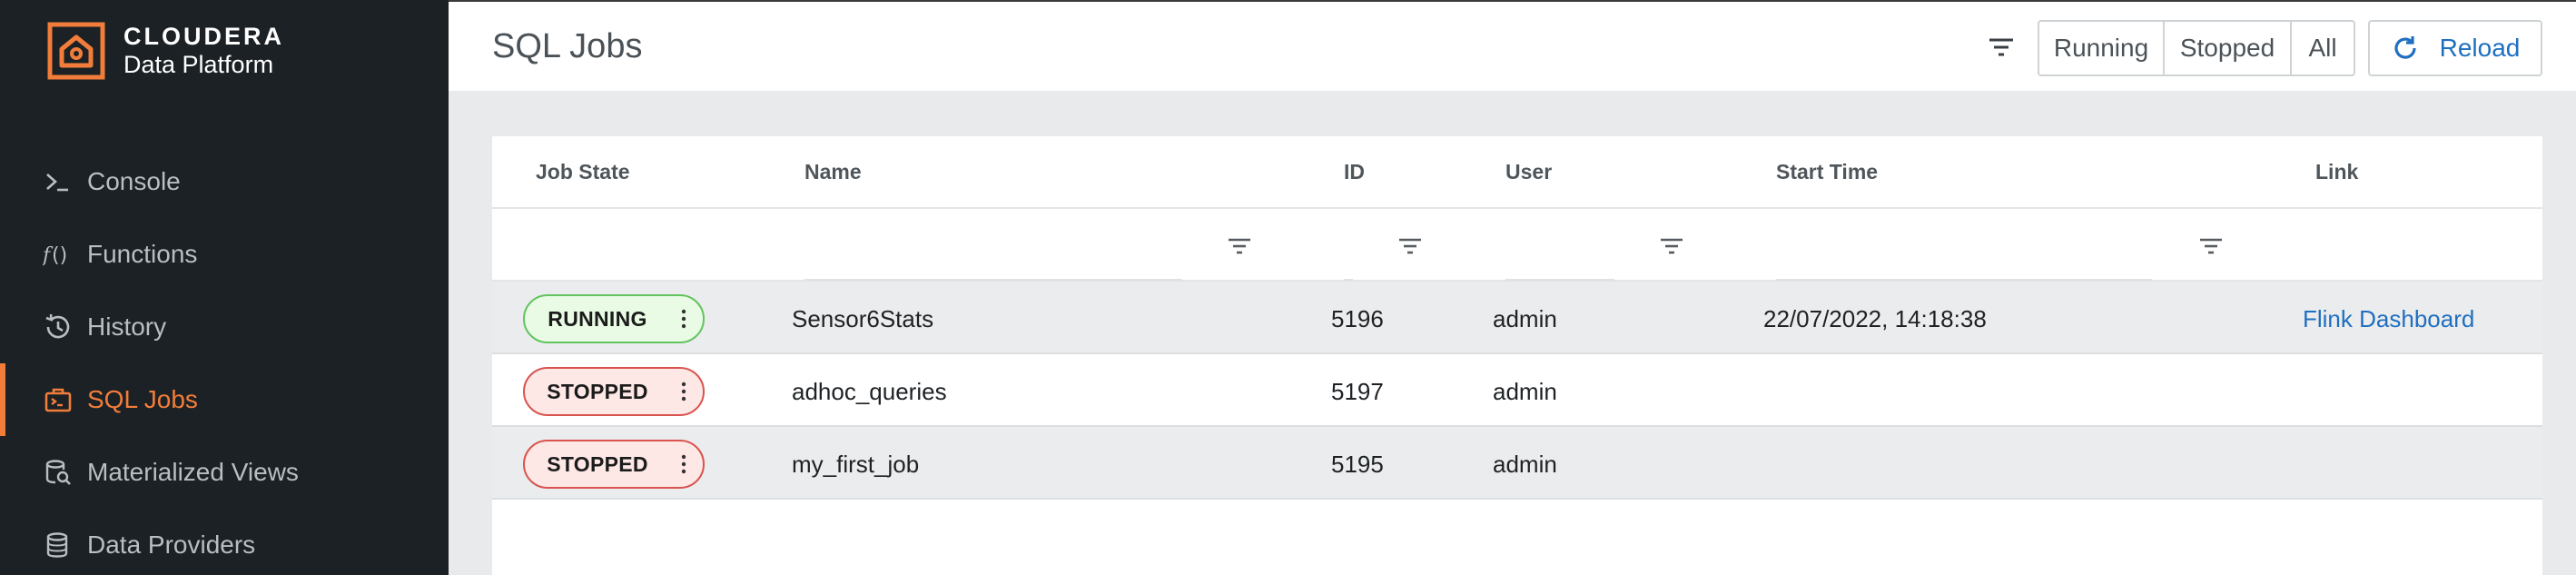 The image size is (2576, 575). I want to click on brand-name: CLOUDERA, so click(203, 36).